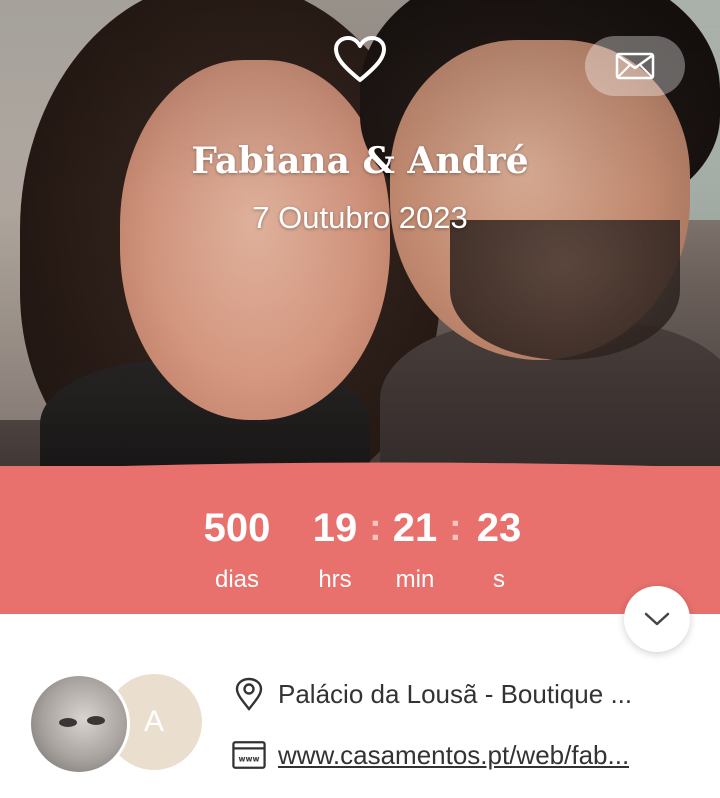  Describe the element at coordinates (415, 551) in the screenshot. I see `countdown-minutes: 21 min` at that location.